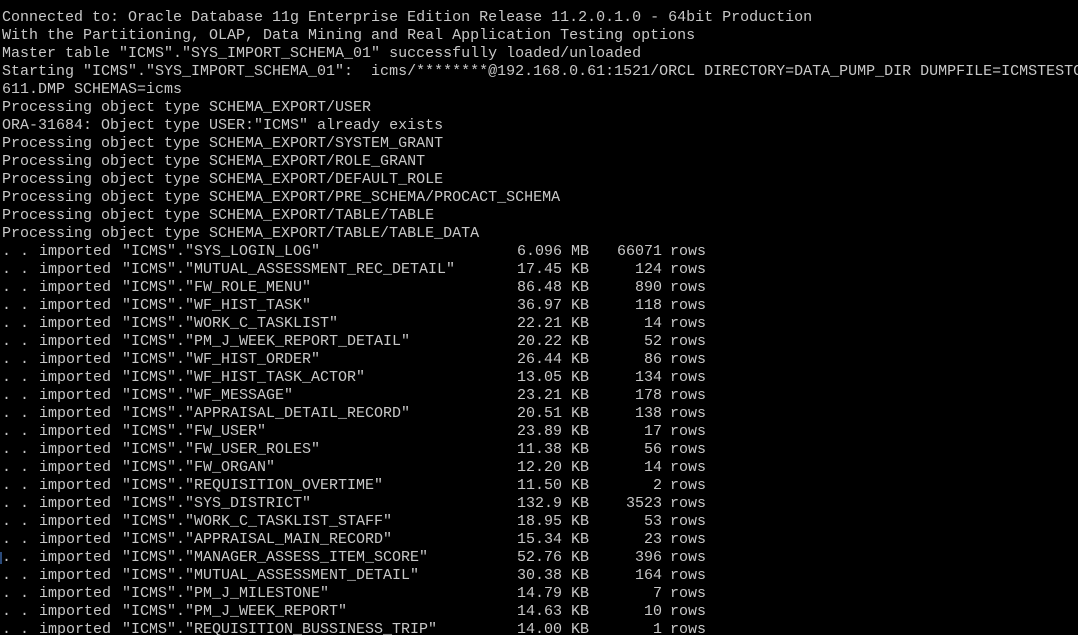  Describe the element at coordinates (217, 287) in the screenshot. I see `import-table-name: "ICMS"."FW_ROLE_MENU"` at that location.